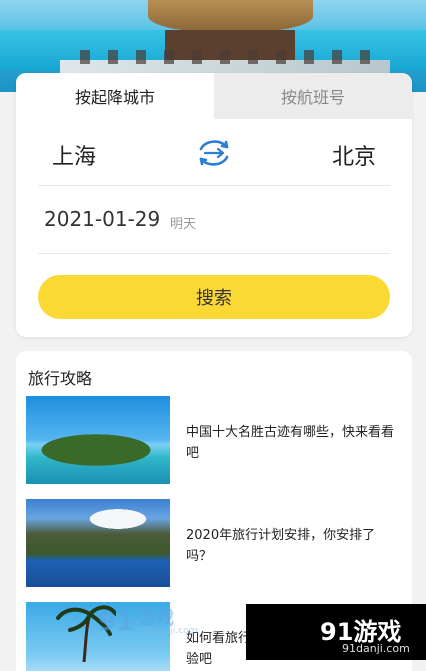 The width and height of the screenshot is (426, 671). What do you see at coordinates (60, 378) in the screenshot?
I see `section-title: 旅行攻略` at bounding box center [60, 378].